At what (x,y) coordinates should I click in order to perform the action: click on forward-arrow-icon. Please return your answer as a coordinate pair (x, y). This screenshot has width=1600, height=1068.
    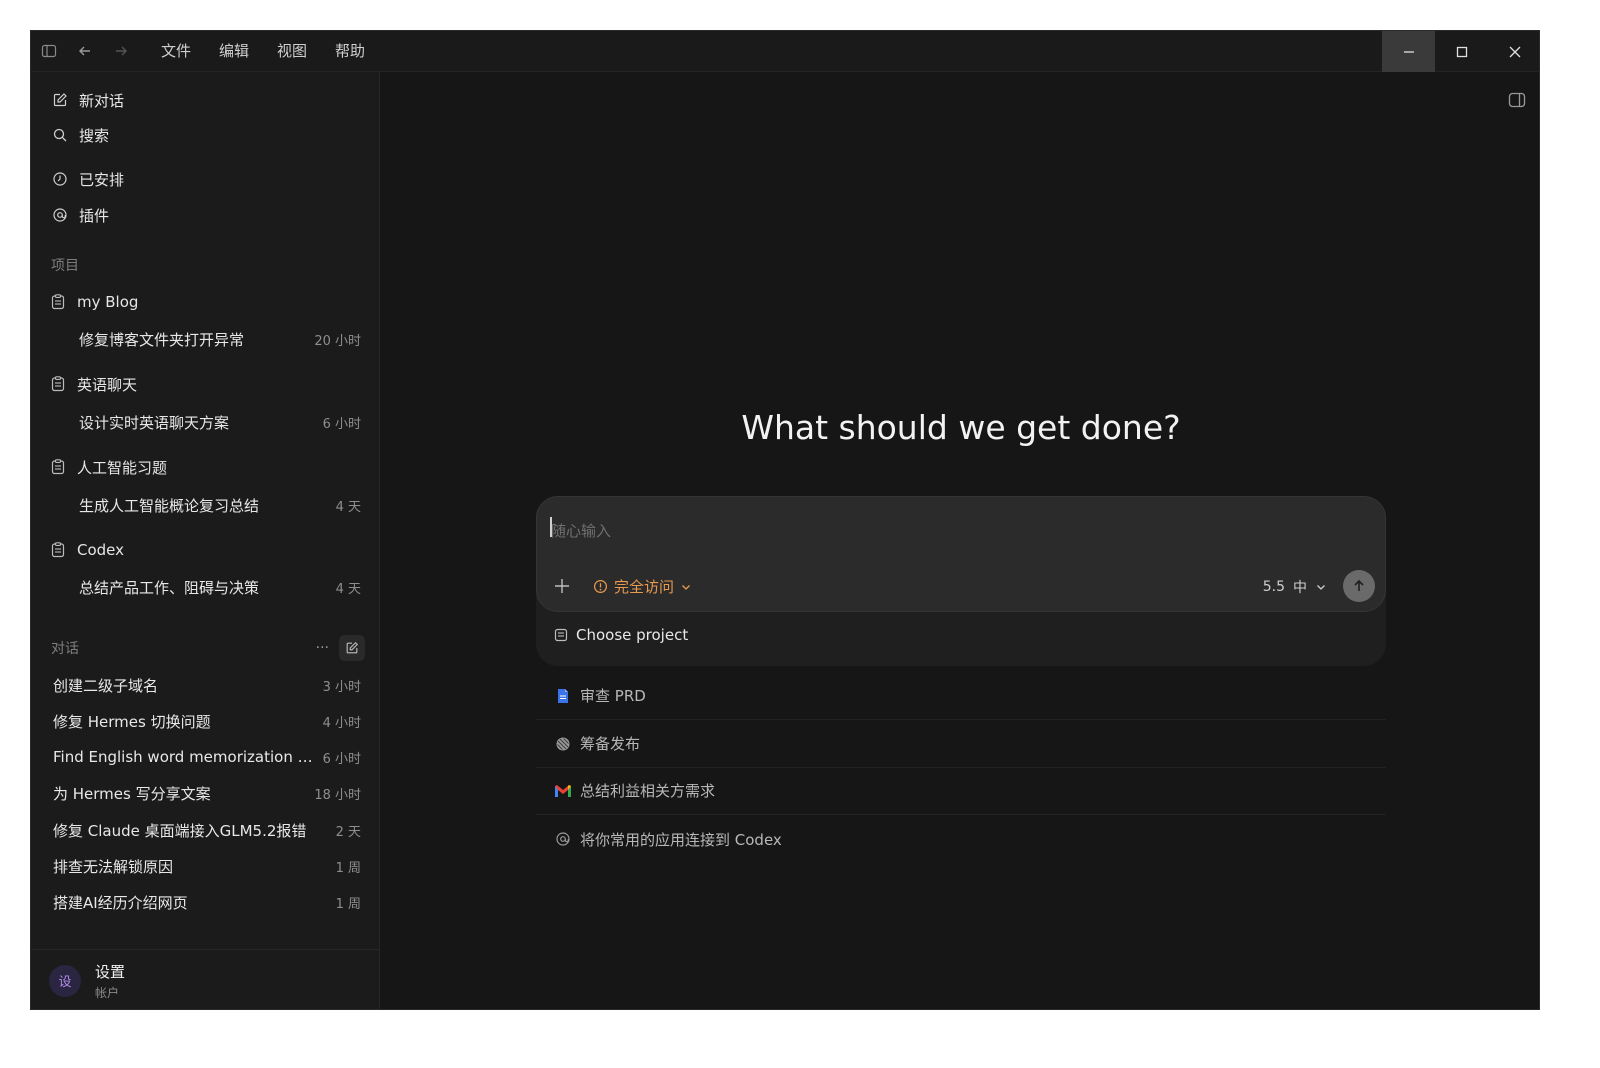
    Looking at the image, I should click on (121, 51).